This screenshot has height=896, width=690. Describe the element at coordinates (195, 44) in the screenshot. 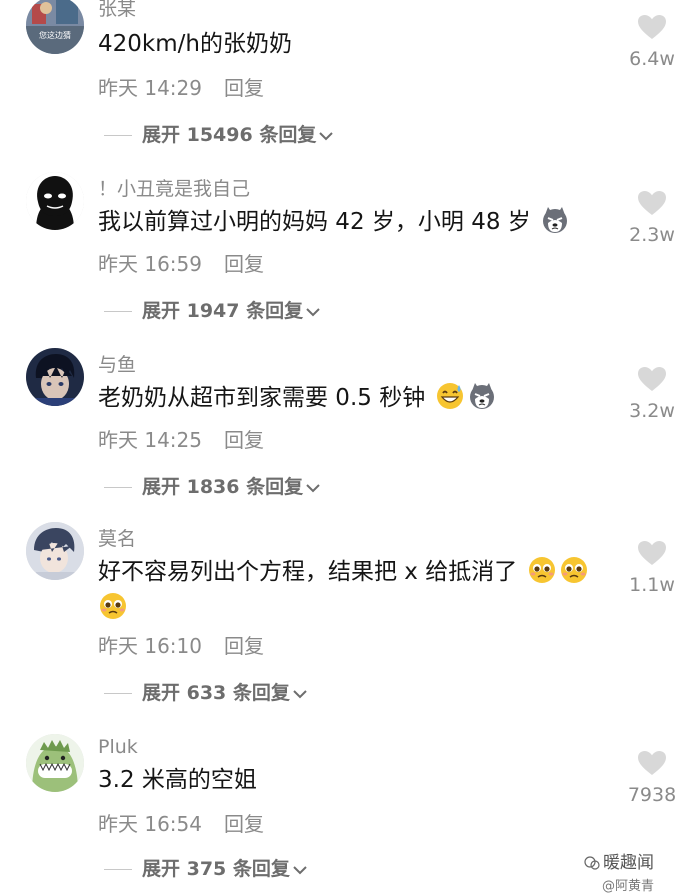

I see `comment-text: 420km/h的张奶奶` at that location.